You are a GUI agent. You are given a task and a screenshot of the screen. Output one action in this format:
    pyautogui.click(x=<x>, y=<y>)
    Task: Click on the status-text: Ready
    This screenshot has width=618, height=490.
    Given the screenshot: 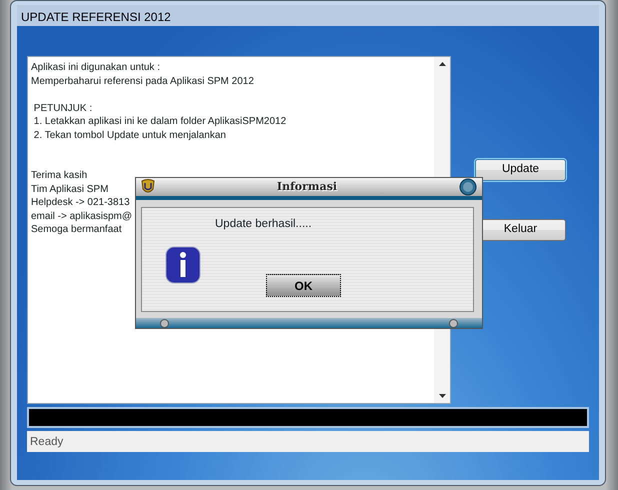 What is the action you would take?
    pyautogui.click(x=308, y=441)
    